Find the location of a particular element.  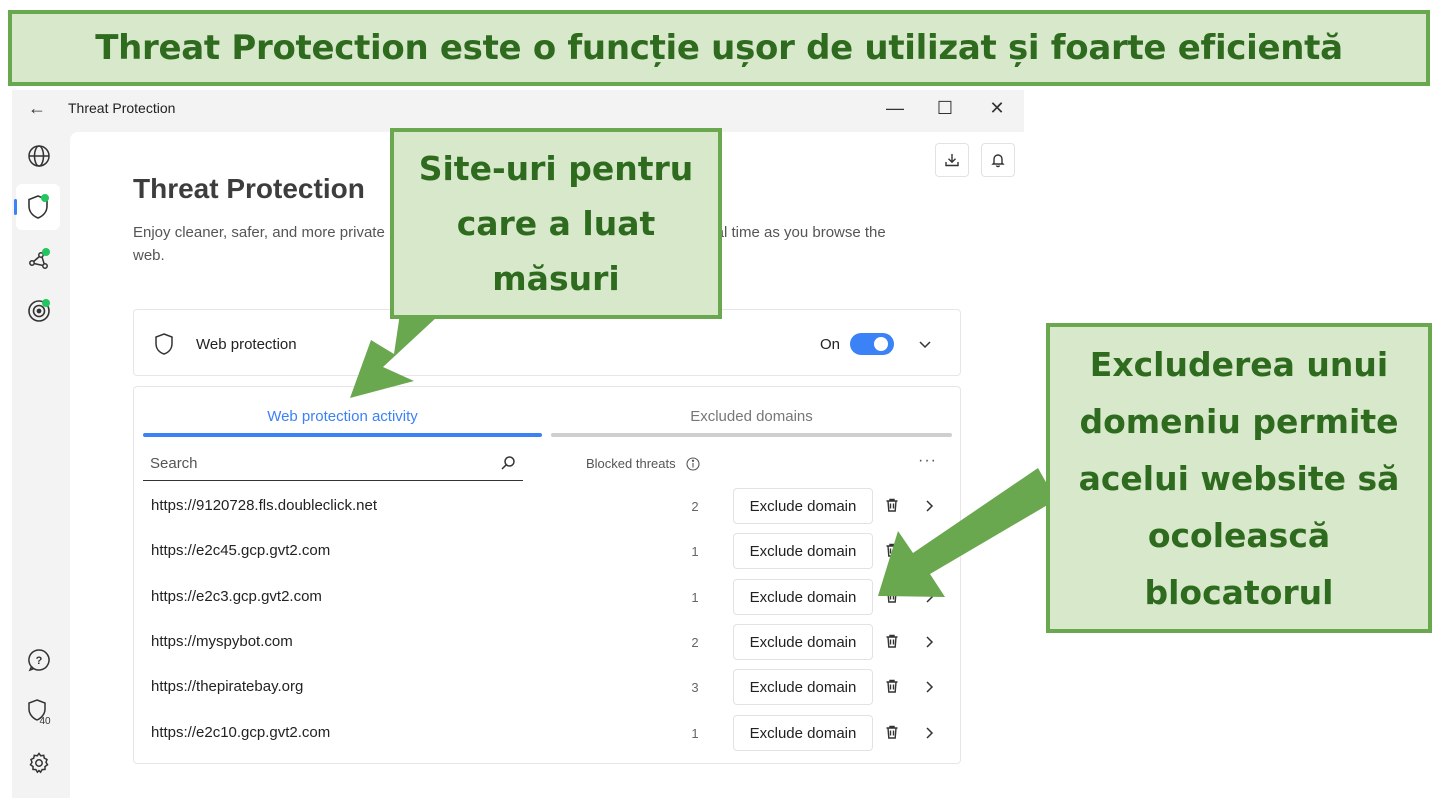

toggle-knob is located at coordinates (881, 344).